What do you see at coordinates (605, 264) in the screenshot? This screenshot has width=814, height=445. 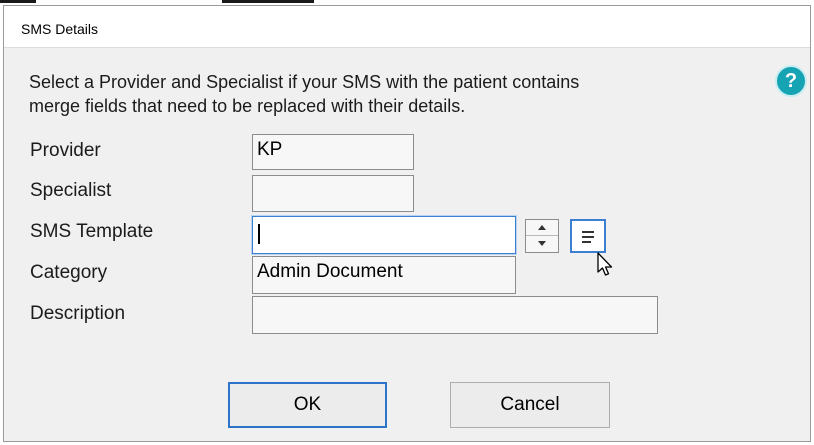 I see `mouse-pointer-icon` at bounding box center [605, 264].